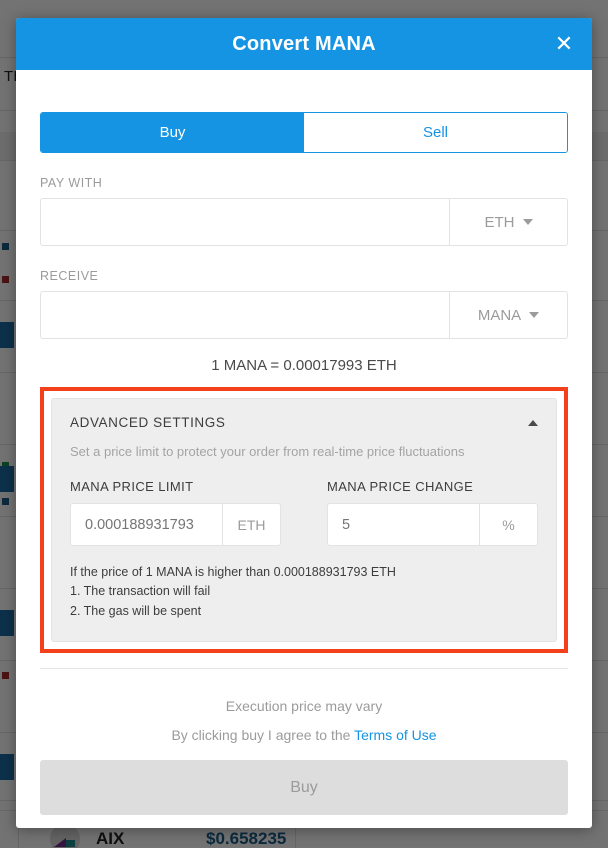  I want to click on price-limit-unit: ETH, so click(251, 524).